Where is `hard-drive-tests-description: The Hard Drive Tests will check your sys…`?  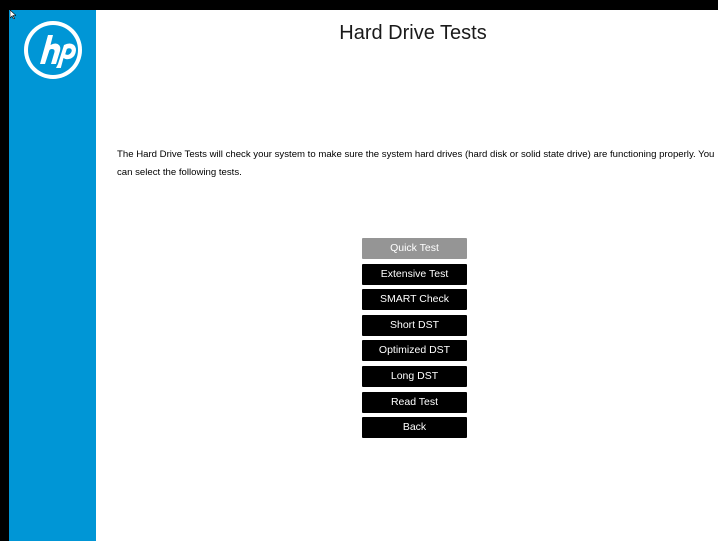 hard-drive-tests-description: The Hard Drive Tests will check your sys… is located at coordinates (416, 163).